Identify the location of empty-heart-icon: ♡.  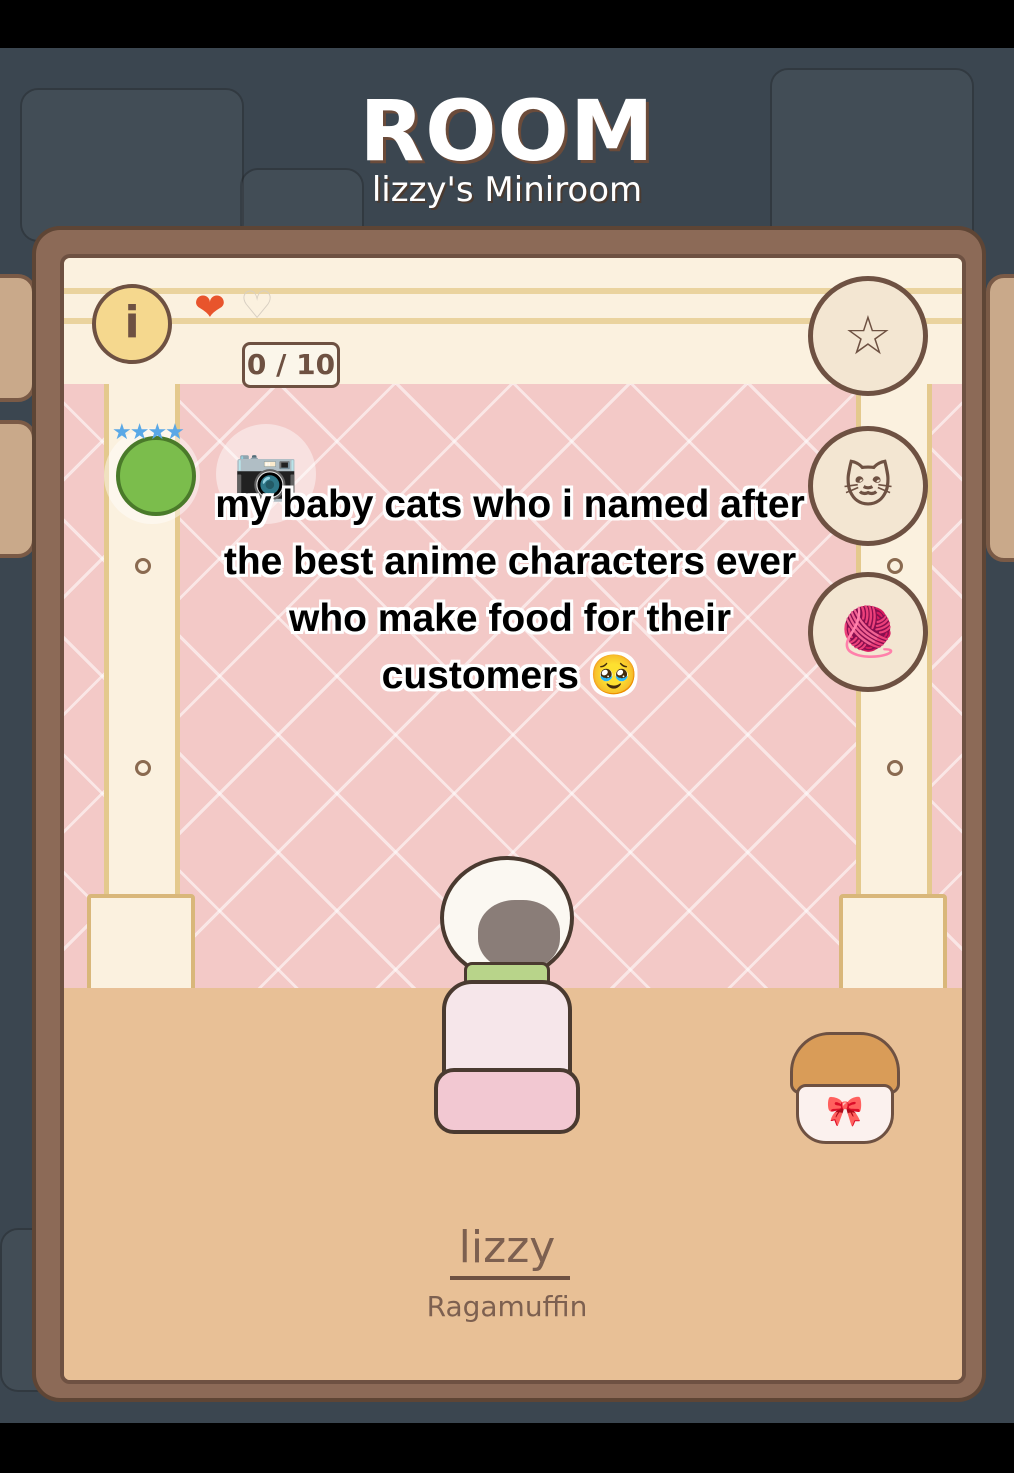
(257, 305).